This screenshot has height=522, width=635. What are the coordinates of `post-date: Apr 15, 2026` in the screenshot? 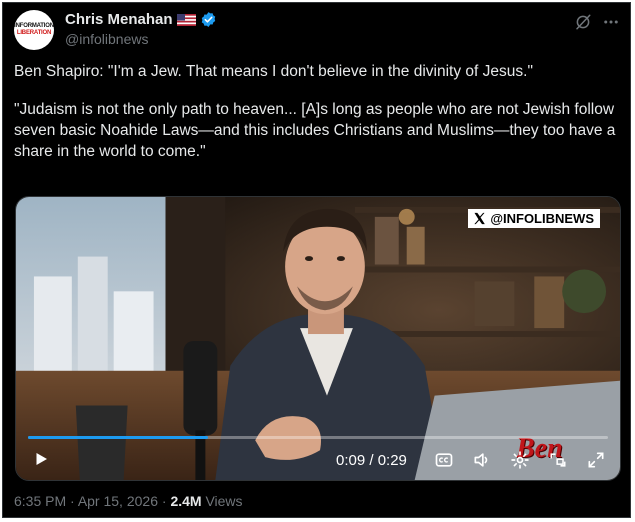 It's located at (118, 501).